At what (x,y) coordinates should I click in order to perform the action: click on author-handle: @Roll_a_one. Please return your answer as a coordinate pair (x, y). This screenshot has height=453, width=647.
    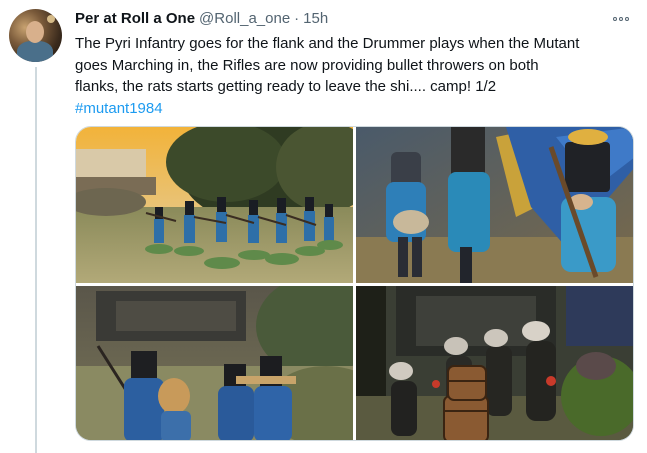
    Looking at the image, I should click on (244, 18).